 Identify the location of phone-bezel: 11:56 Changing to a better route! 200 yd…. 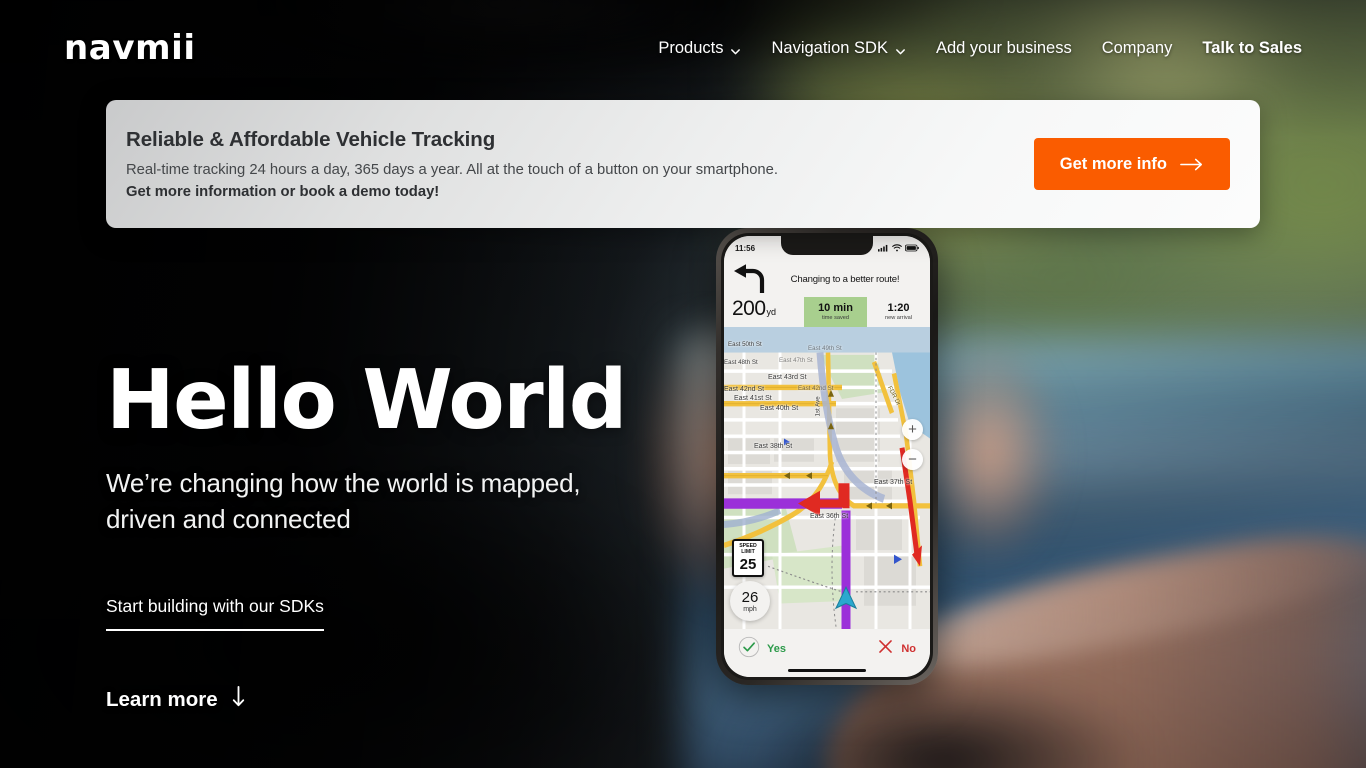
(827, 456).